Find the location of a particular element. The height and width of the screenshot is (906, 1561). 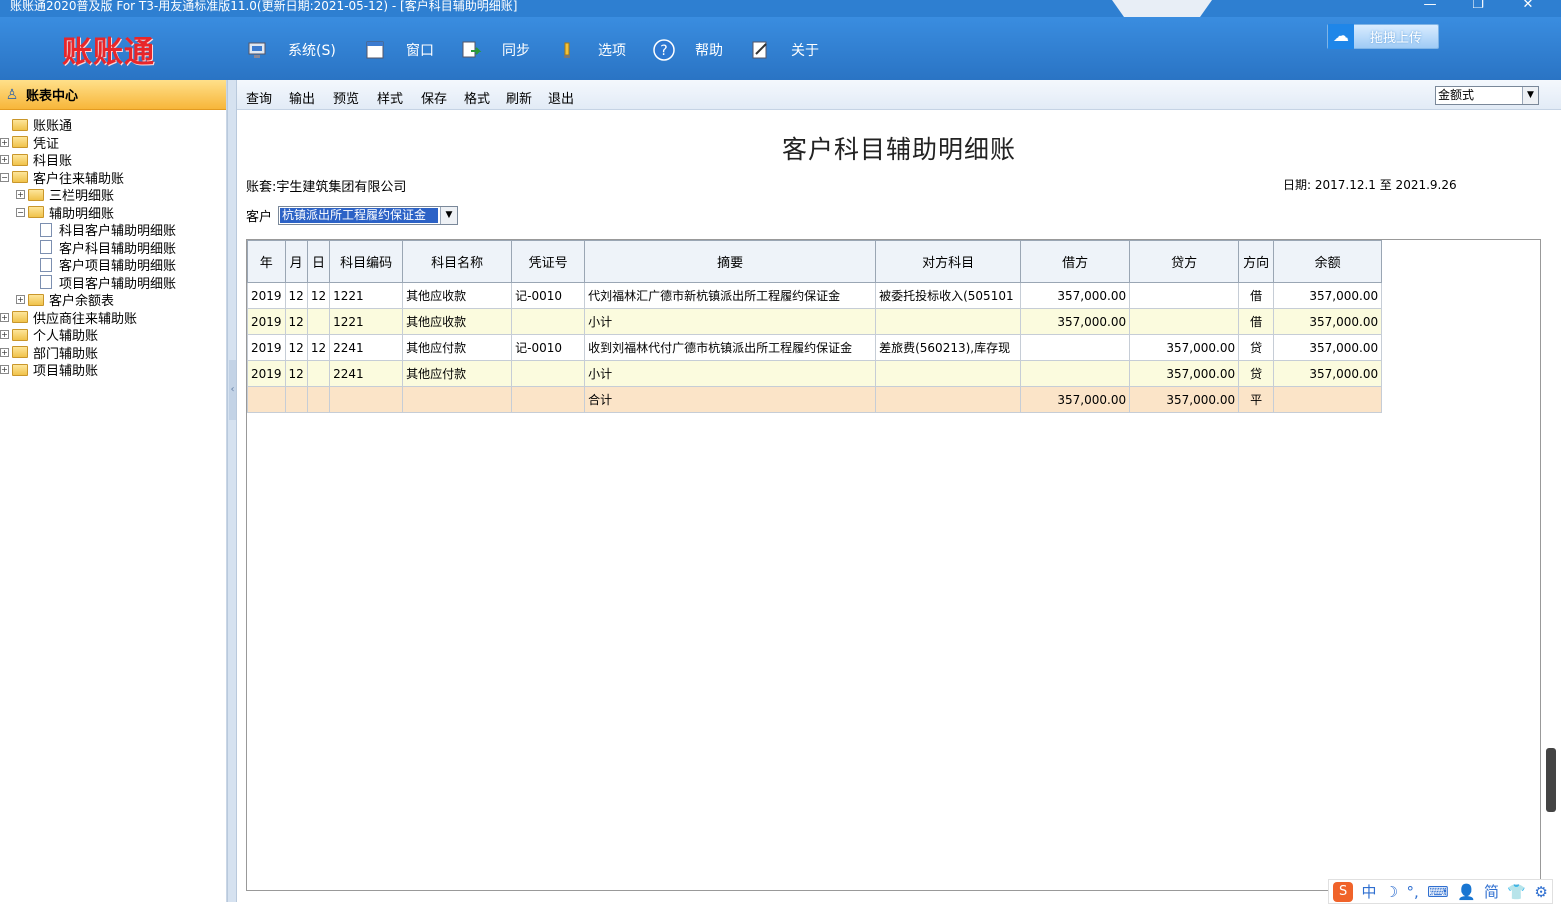

table-cell: 收到刘福林代付广德市杭镇派出所工程履约保证金 is located at coordinates (730, 347).